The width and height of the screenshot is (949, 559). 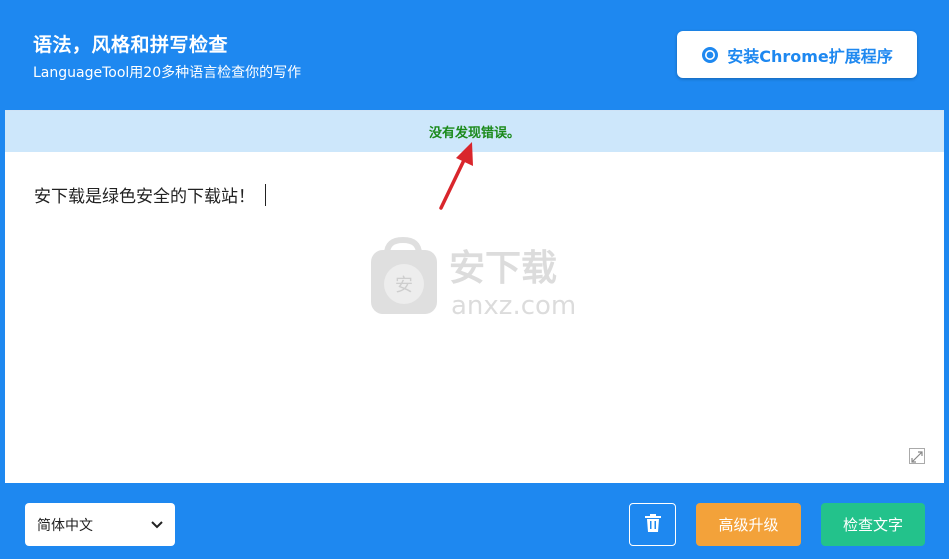 I want to click on language-selected: 简体中文, so click(x=65, y=525).